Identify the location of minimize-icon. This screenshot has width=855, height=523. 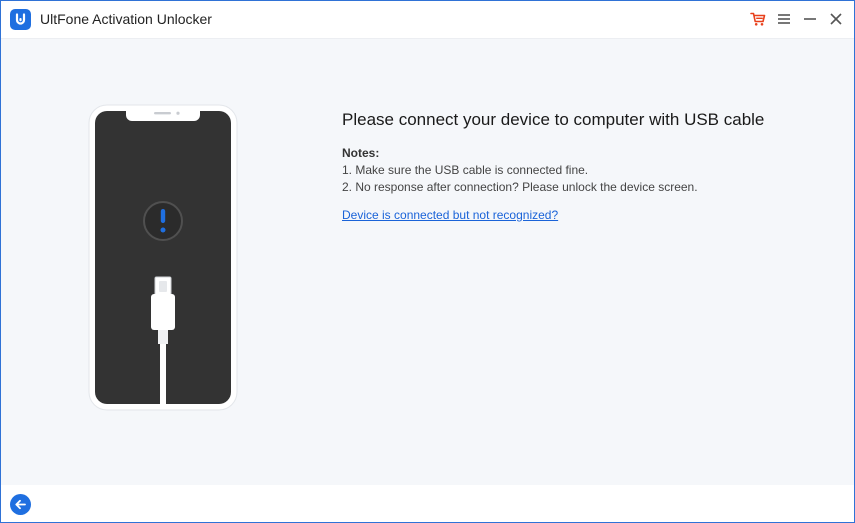
(810, 19).